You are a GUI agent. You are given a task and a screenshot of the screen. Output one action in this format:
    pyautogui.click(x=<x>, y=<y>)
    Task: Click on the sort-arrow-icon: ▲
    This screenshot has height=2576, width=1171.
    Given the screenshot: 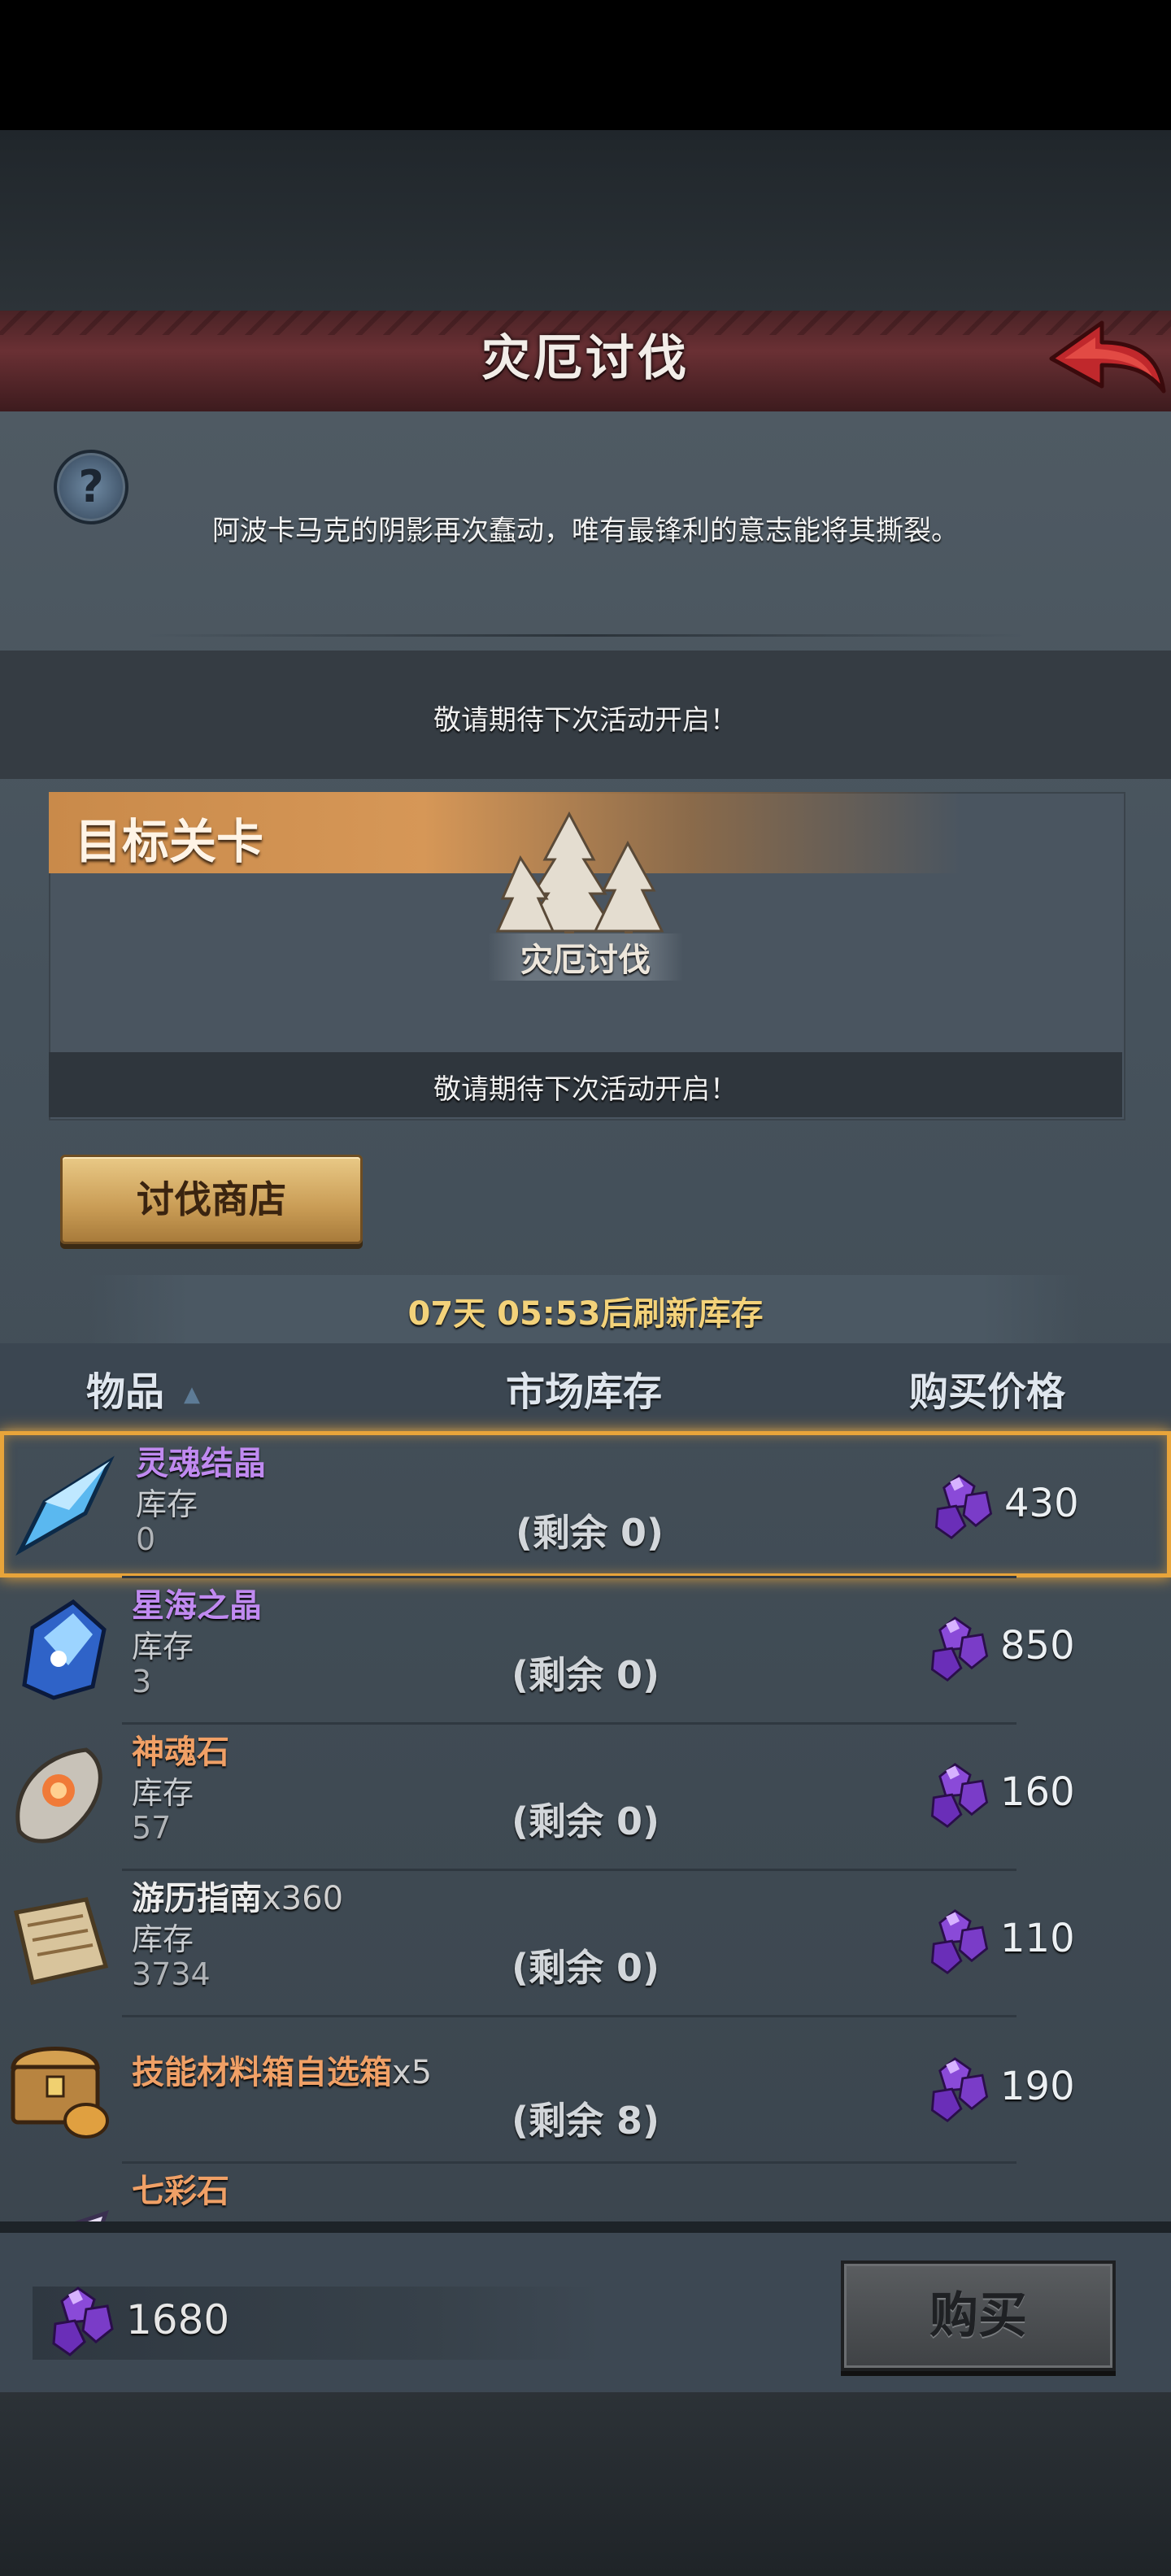 What is the action you would take?
    pyautogui.click(x=192, y=1395)
    